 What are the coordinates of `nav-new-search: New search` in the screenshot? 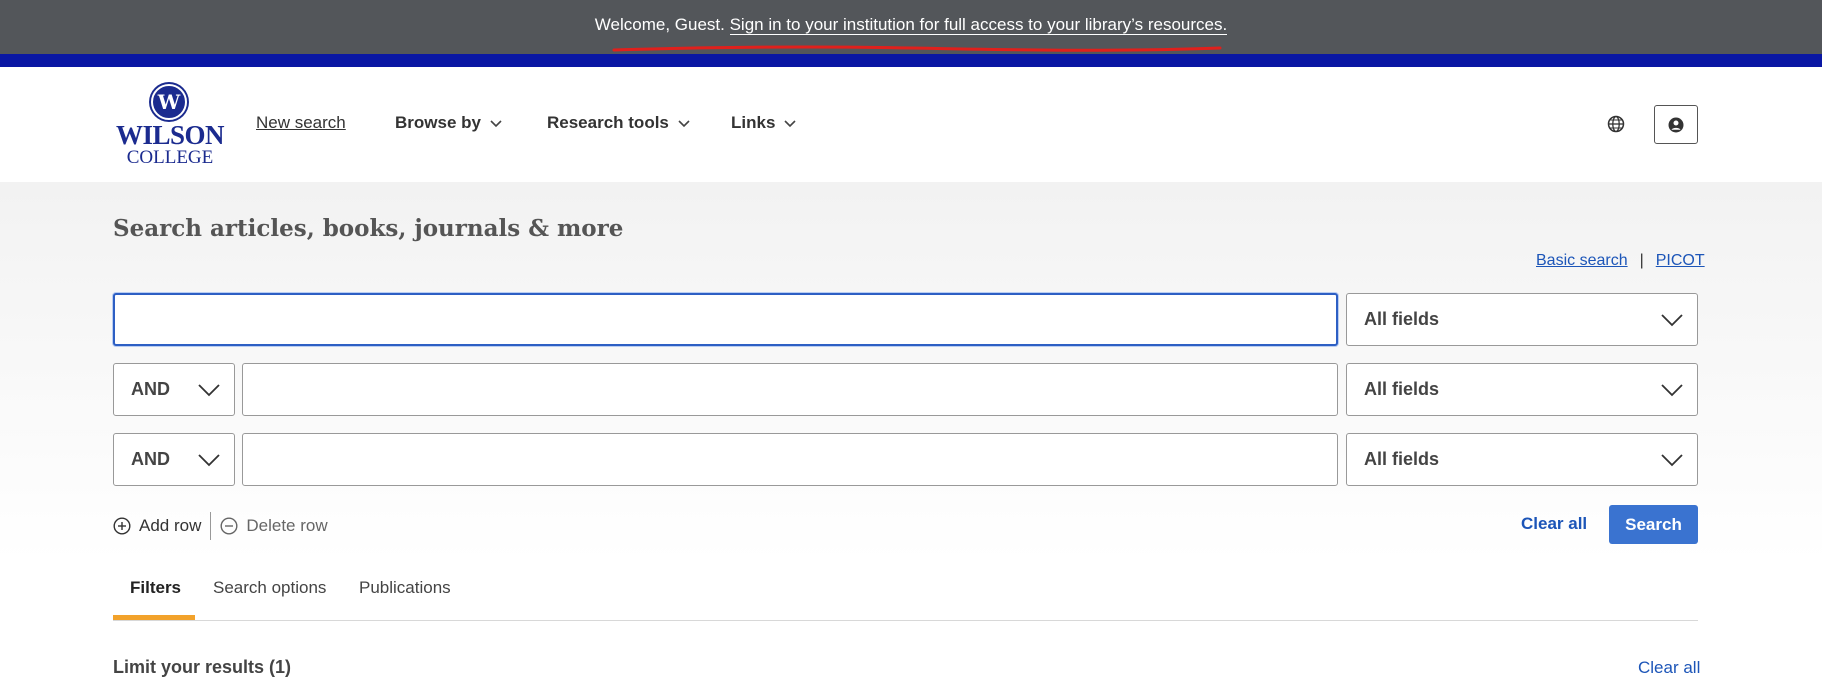 It's located at (301, 123).